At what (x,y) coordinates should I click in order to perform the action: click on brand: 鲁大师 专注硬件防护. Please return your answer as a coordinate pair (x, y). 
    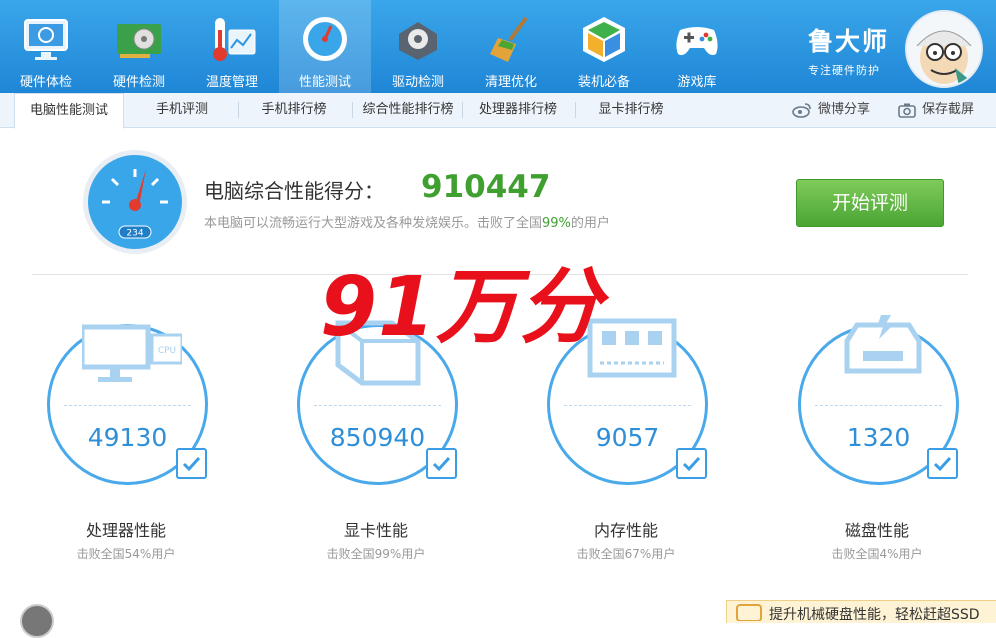
    Looking at the image, I should click on (848, 50).